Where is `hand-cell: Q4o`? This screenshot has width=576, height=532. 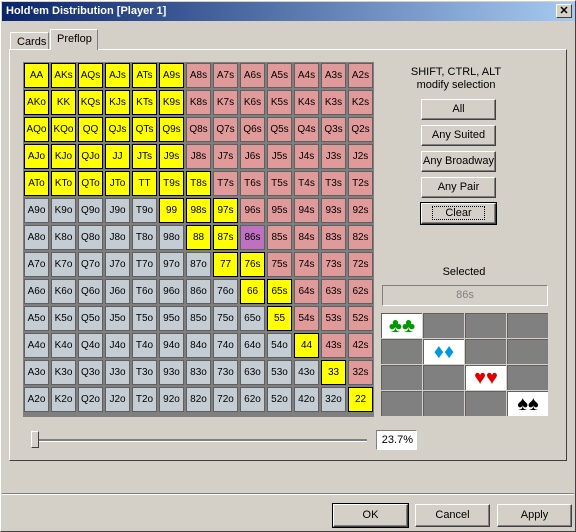
hand-cell: Q4o is located at coordinates (90, 345).